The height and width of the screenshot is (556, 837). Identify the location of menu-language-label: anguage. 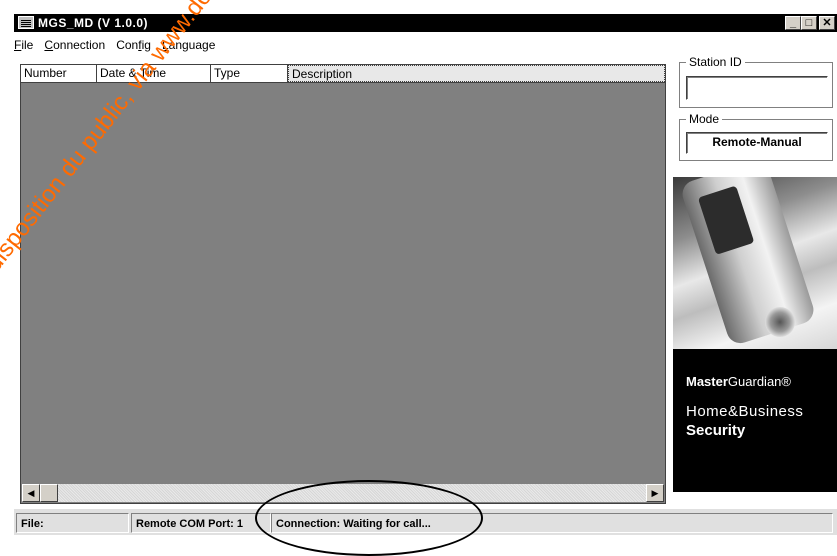
(192, 45).